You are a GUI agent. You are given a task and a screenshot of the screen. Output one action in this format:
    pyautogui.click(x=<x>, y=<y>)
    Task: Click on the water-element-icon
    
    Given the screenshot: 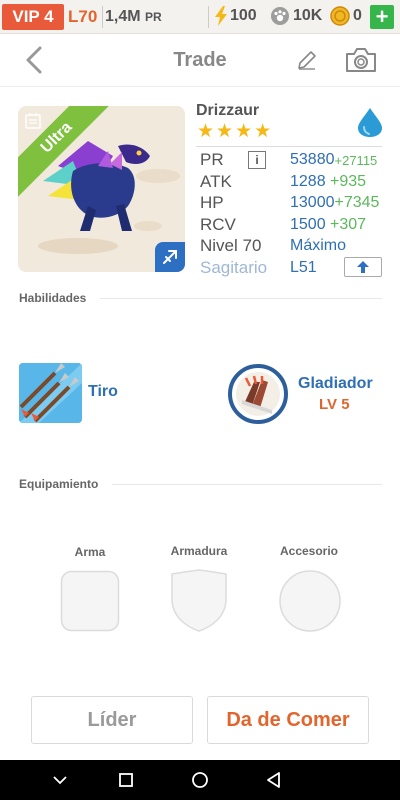 What is the action you would take?
    pyautogui.click(x=370, y=122)
    